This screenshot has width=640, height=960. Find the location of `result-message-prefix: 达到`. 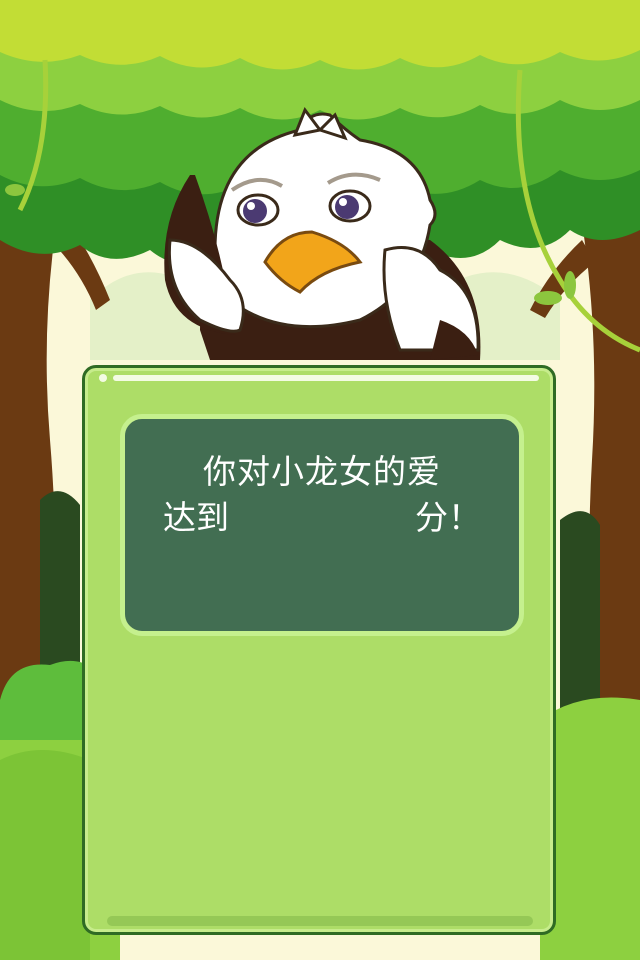

result-message-prefix: 达到 is located at coordinates (196, 517).